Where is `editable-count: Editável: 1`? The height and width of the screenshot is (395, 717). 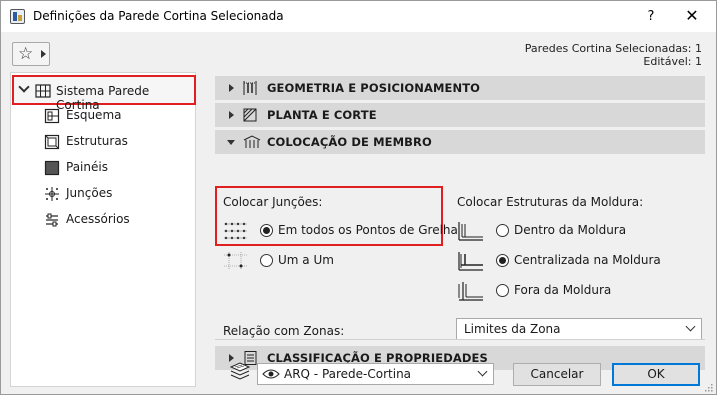
editable-count: Editável: 1 is located at coordinates (672, 61).